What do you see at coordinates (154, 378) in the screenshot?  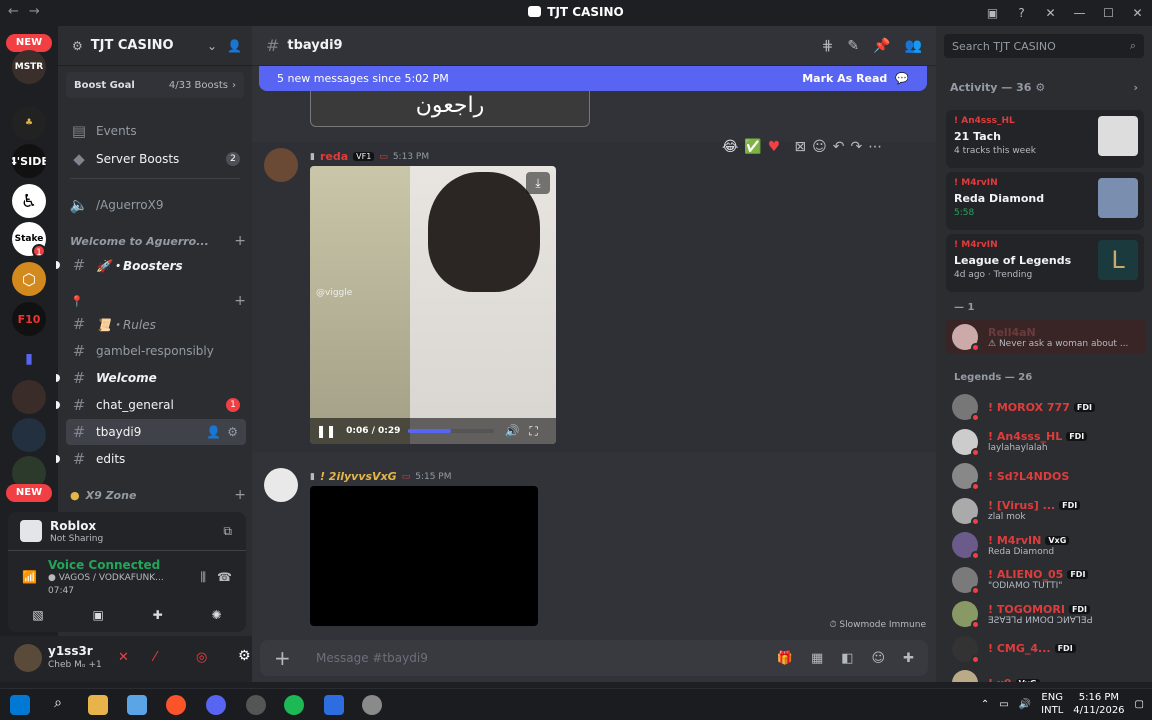 I see `channel-welcome: # Welcome` at bounding box center [154, 378].